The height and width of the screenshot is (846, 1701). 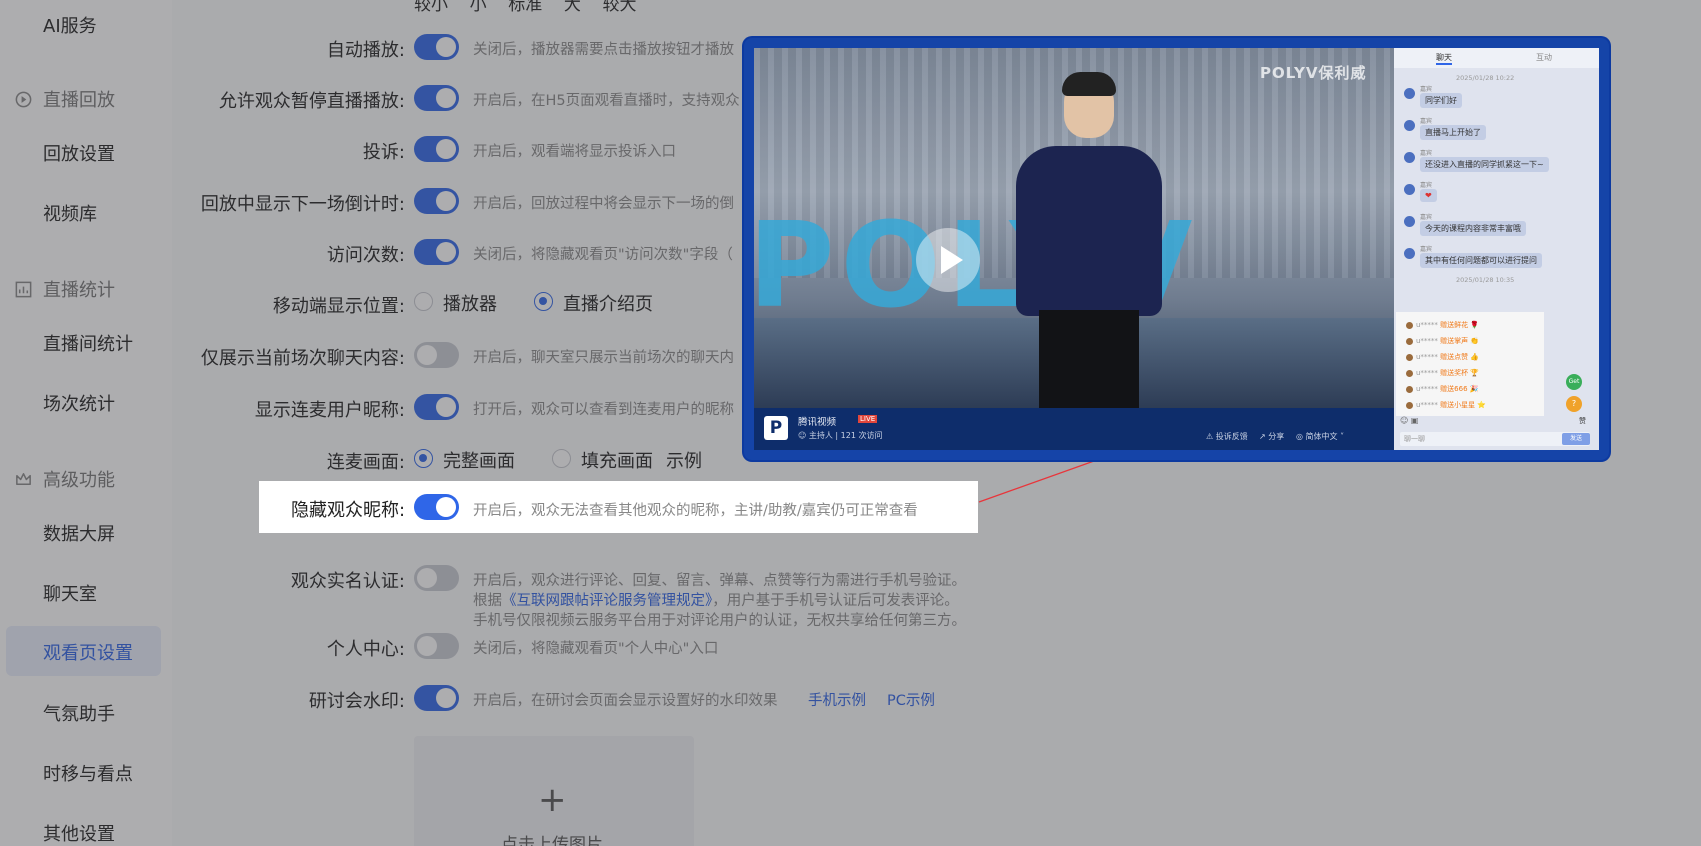 I want to click on gift-item: u***** 赠送奖杯 🏆, so click(x=1442, y=373).